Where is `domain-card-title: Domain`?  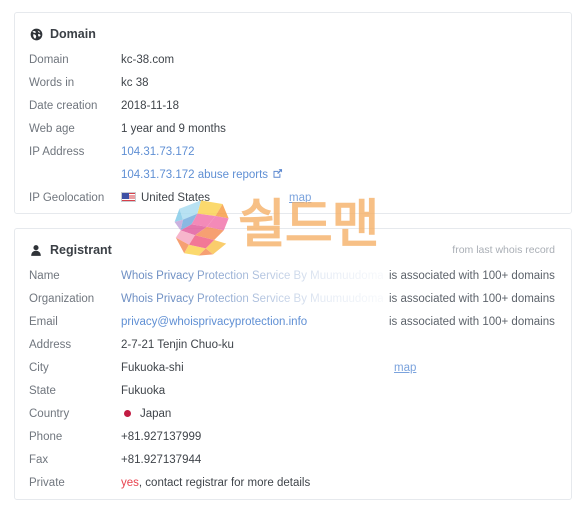 domain-card-title: Domain is located at coordinates (73, 34).